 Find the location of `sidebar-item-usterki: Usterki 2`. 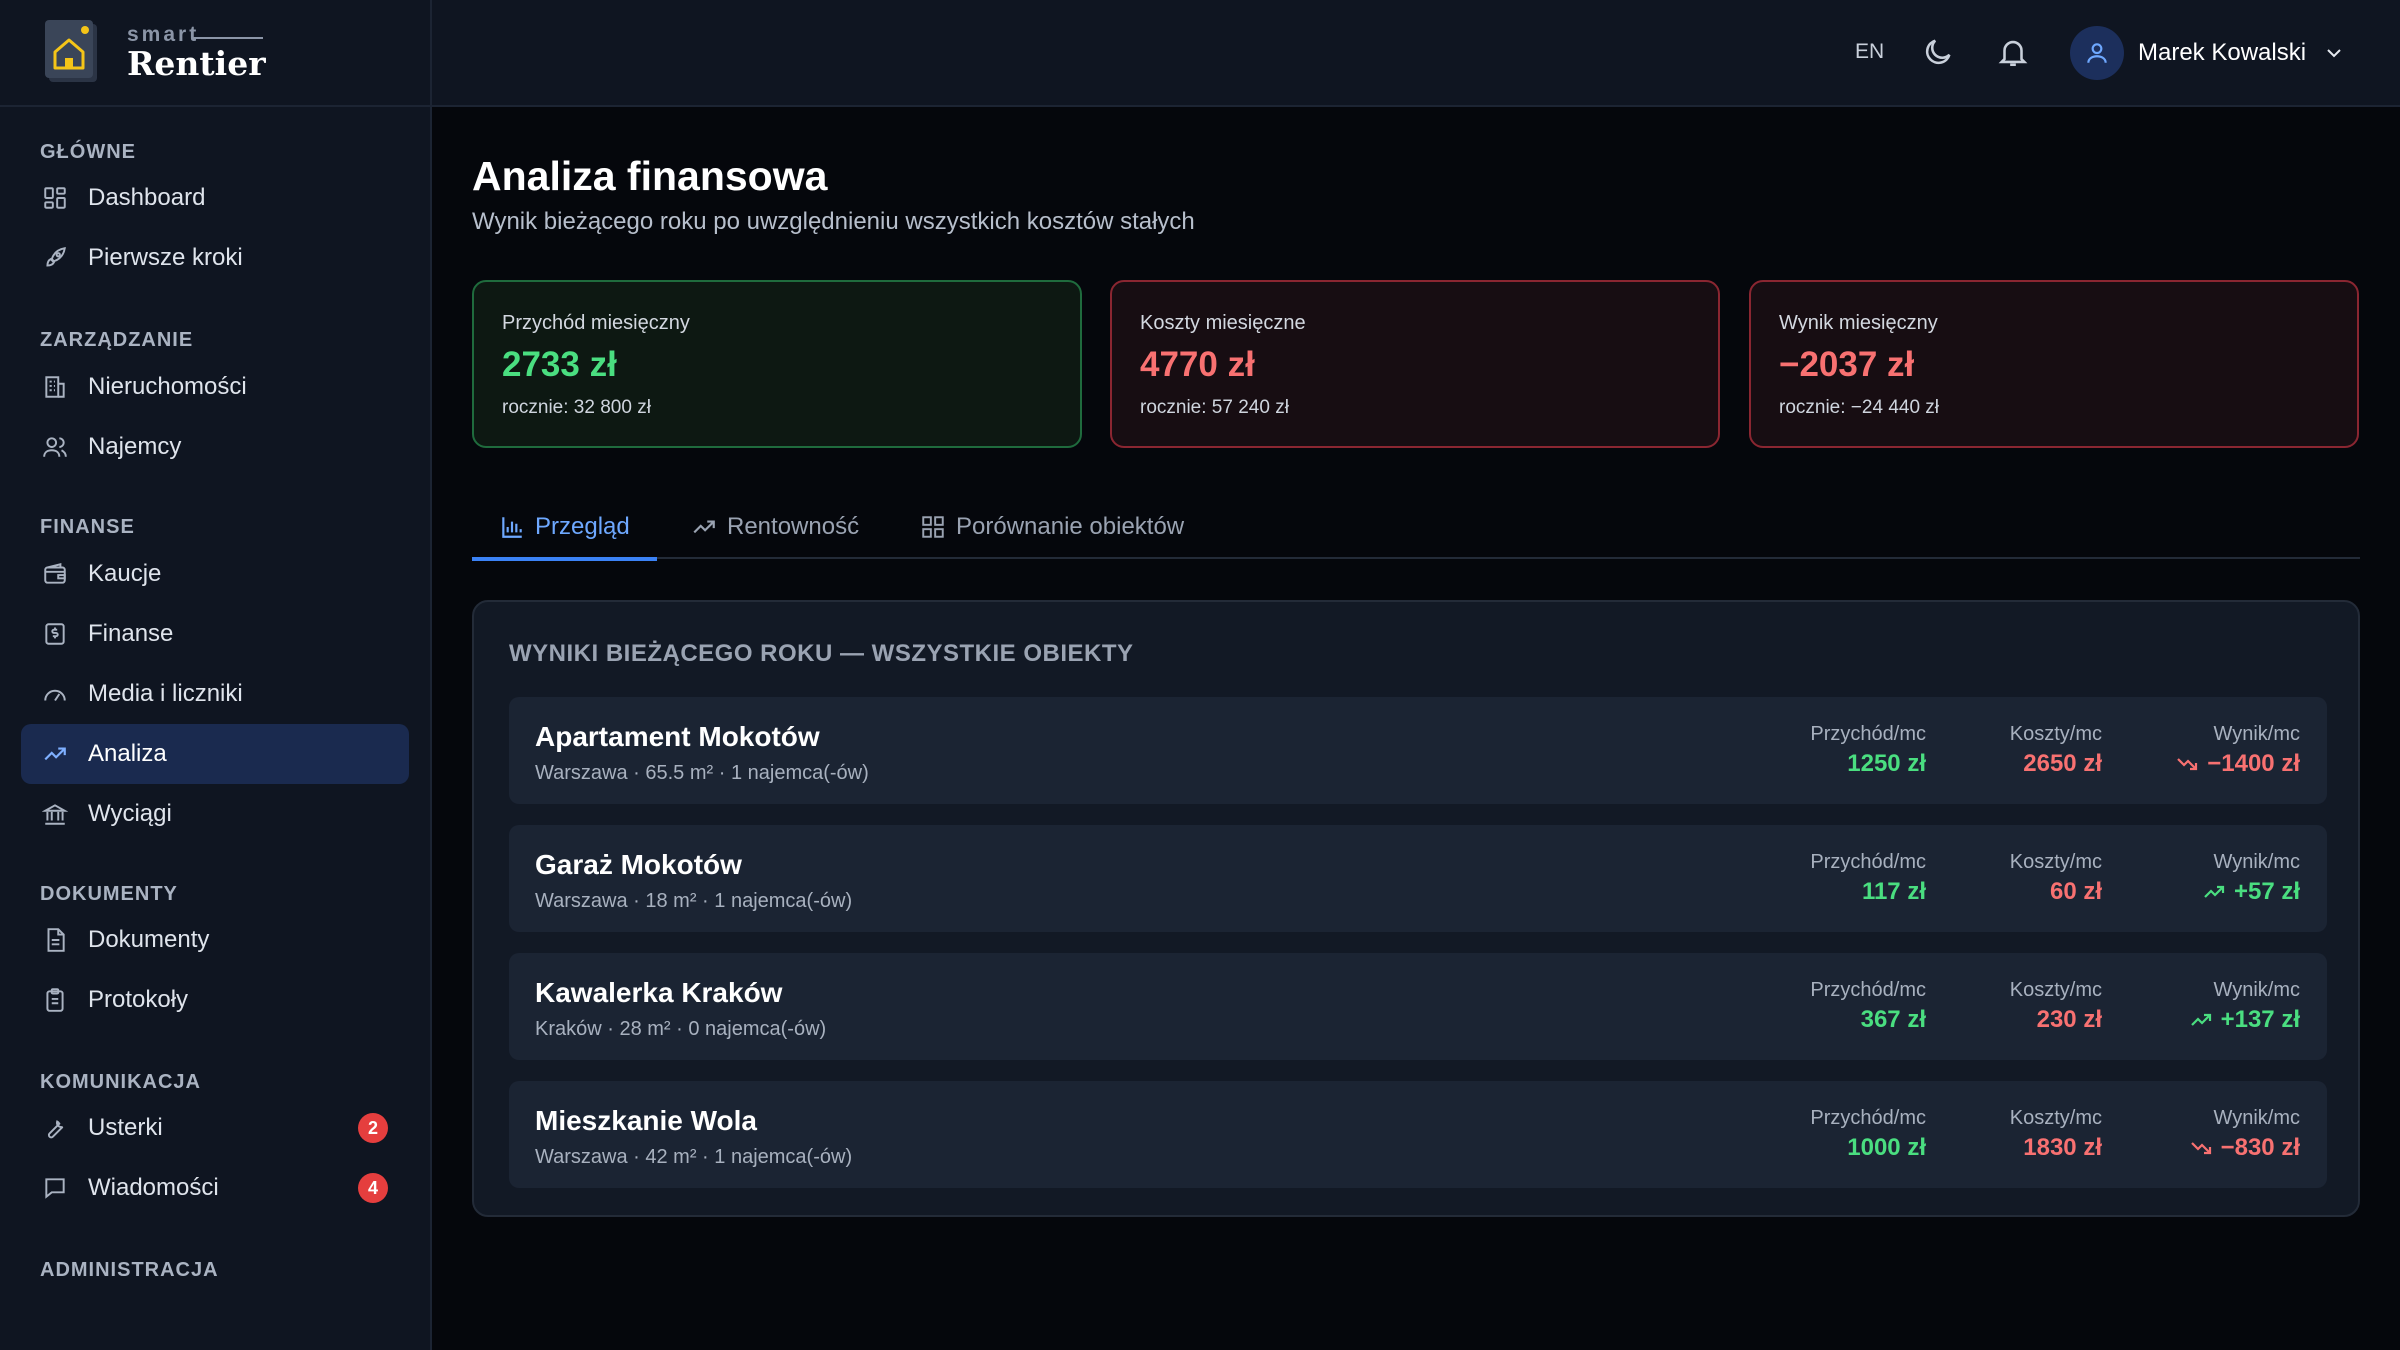

sidebar-item-usterki: Usterki 2 is located at coordinates (215, 1128).